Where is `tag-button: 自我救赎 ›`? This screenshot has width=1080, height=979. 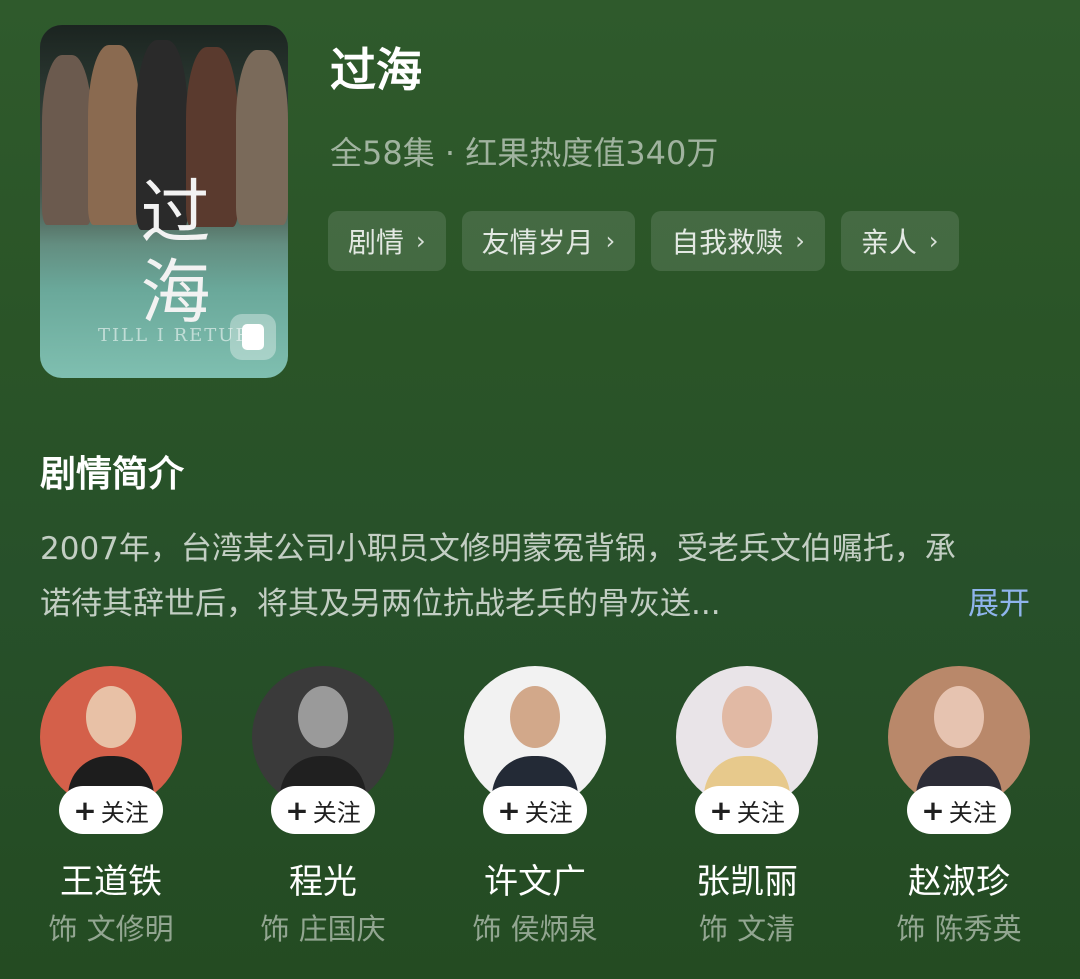
tag-button: 自我救赎 › is located at coordinates (738, 241).